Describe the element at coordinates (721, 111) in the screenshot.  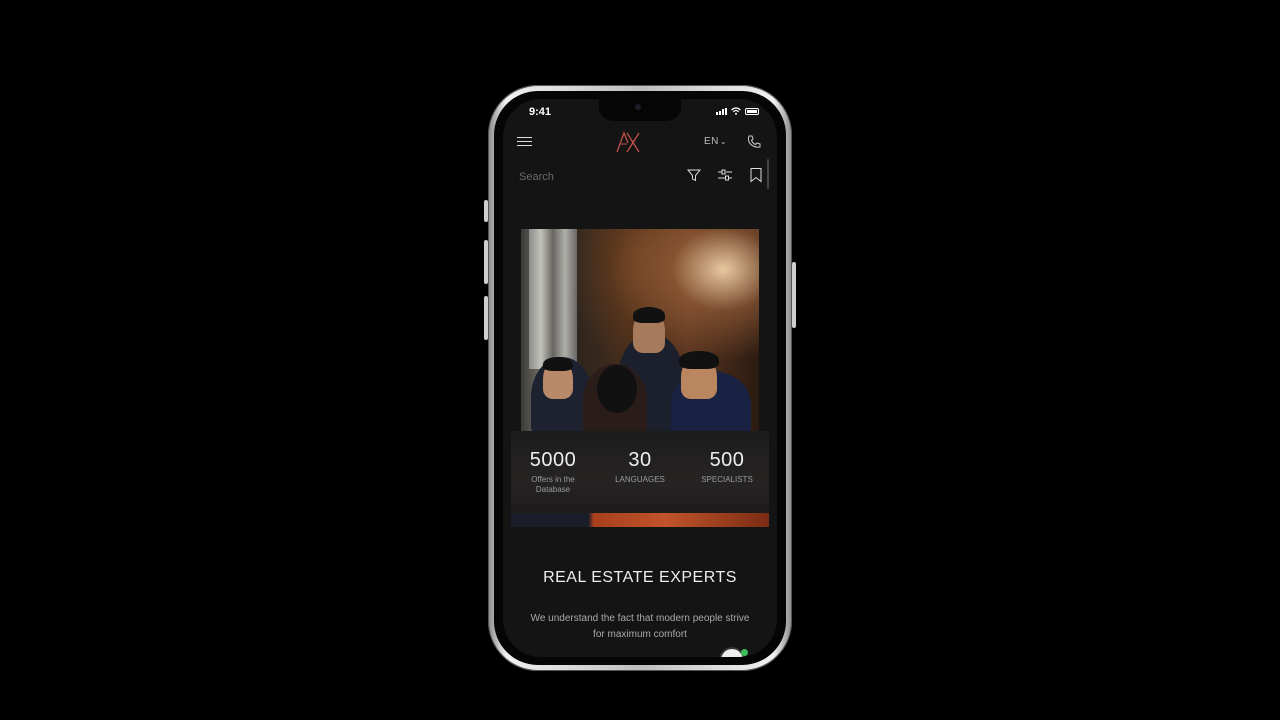
I see `signal-icon` at that location.